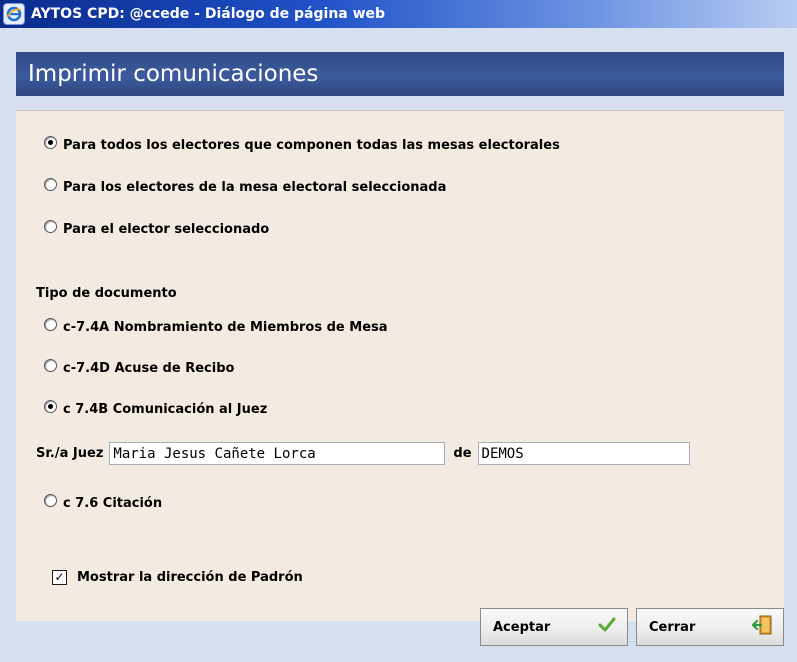 This screenshot has width=797, height=662. I want to click on judge-name-input: Maria Jesus Cañete Lorca, so click(277, 453).